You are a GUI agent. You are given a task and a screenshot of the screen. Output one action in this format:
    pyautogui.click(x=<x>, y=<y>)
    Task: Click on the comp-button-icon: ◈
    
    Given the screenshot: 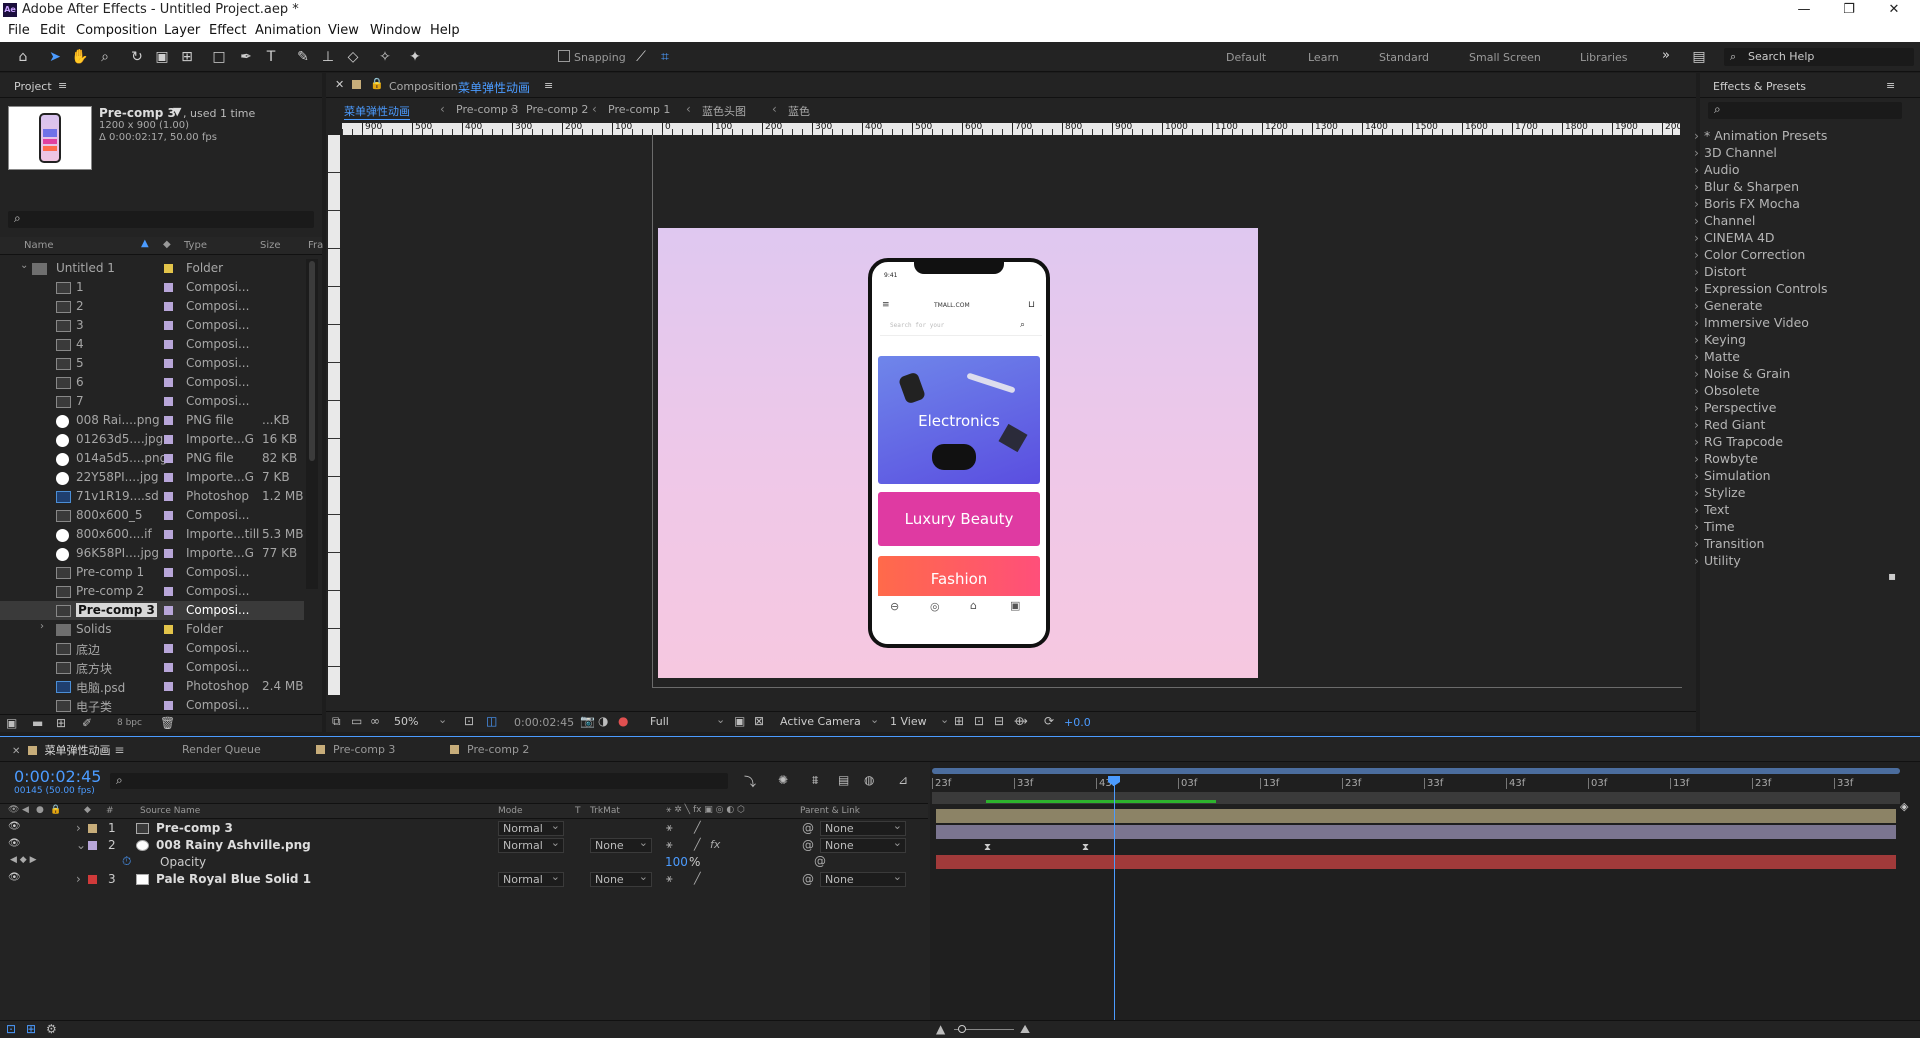 What is the action you would take?
    pyautogui.click(x=1904, y=806)
    